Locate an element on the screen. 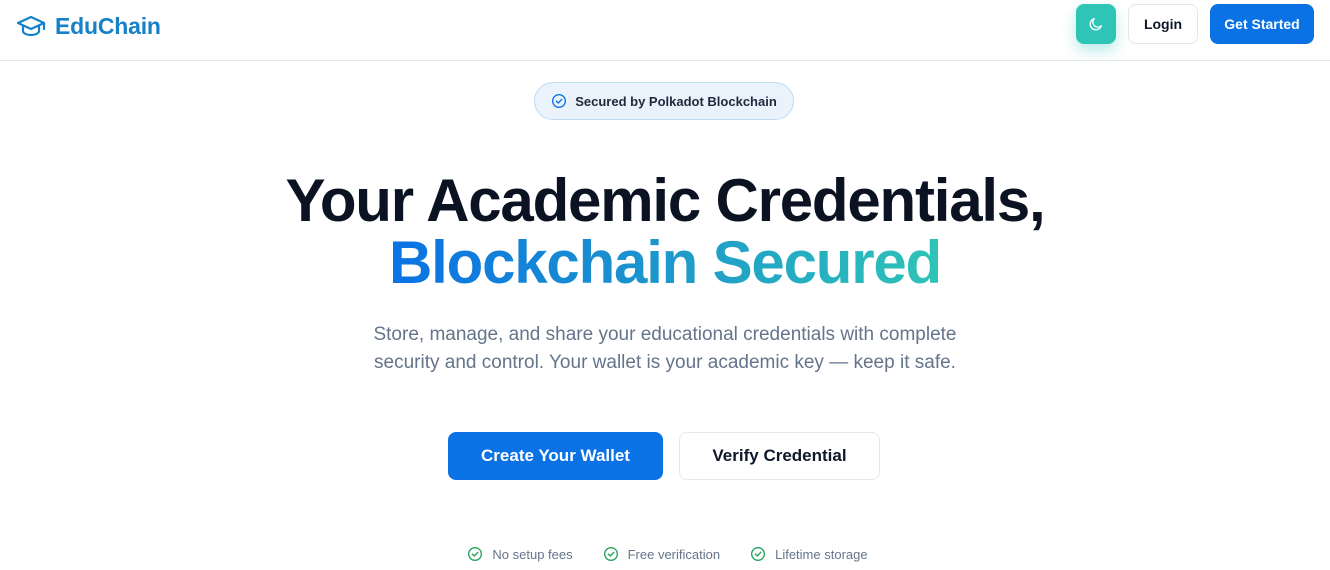 The image size is (1330, 570). feature-label: Free verification is located at coordinates (674, 554).